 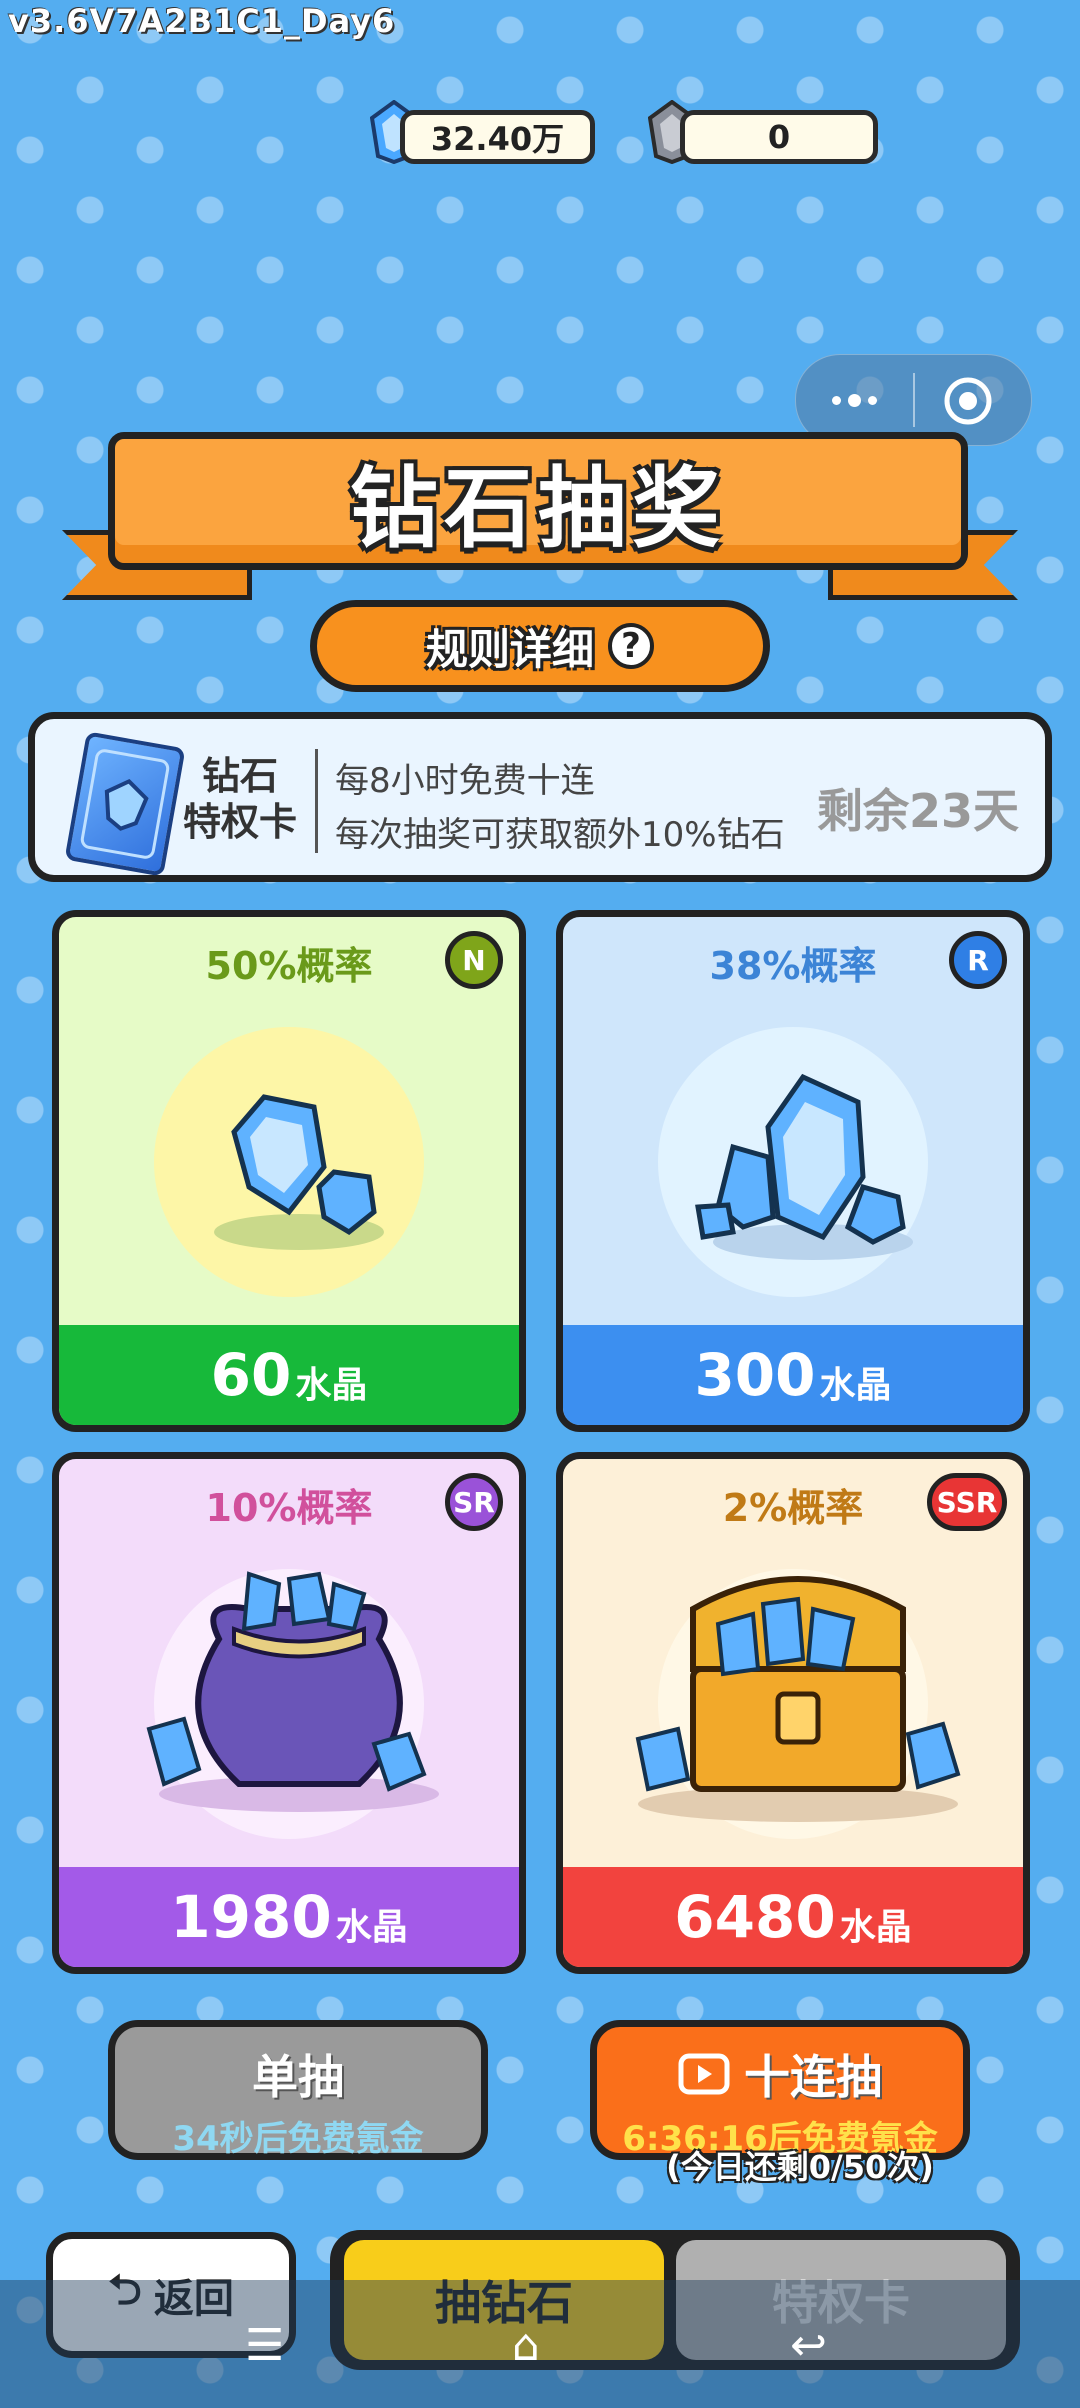 What do you see at coordinates (299, 1172) in the screenshot?
I see `small-crystal-icon` at bounding box center [299, 1172].